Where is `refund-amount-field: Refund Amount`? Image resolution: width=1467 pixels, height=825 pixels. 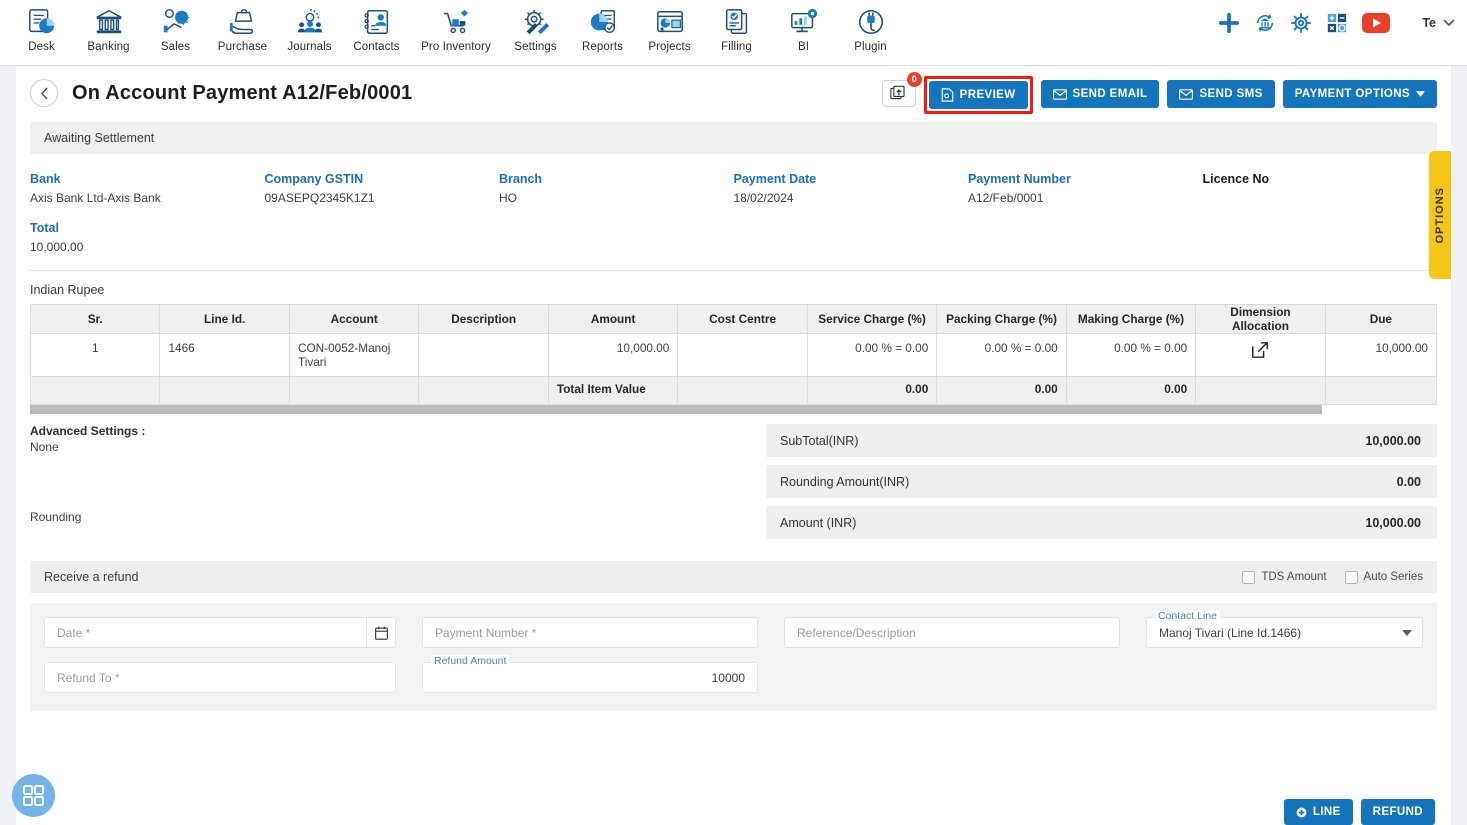 refund-amount-field: Refund Amount is located at coordinates (590, 674).